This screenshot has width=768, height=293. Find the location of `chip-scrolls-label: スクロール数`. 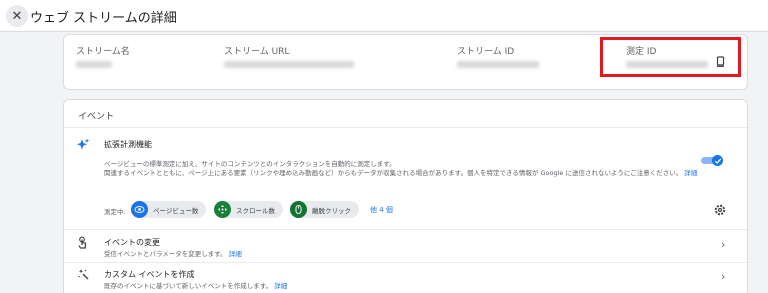

chip-scrolls-label: スクロール数 is located at coordinates (255, 210).